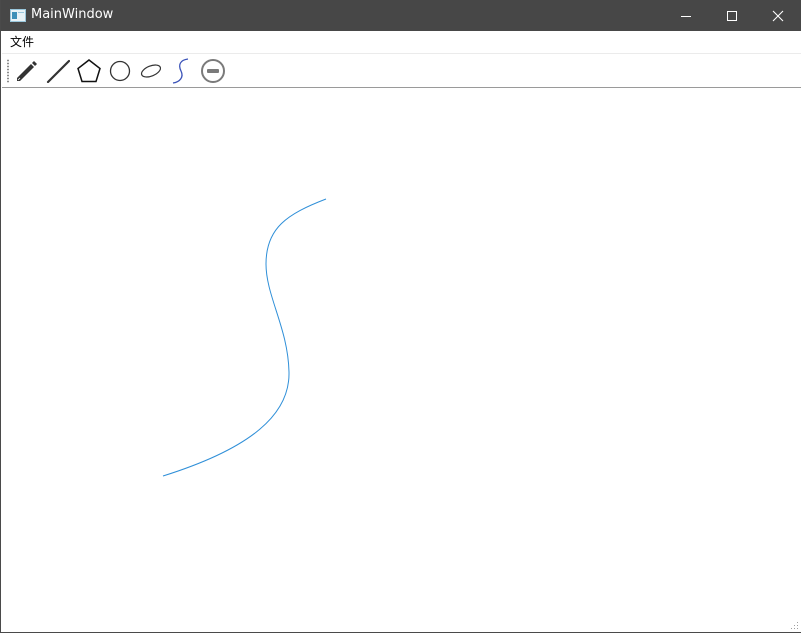  Describe the element at coordinates (72, 14) in the screenshot. I see `window-title: MainWindow` at that location.